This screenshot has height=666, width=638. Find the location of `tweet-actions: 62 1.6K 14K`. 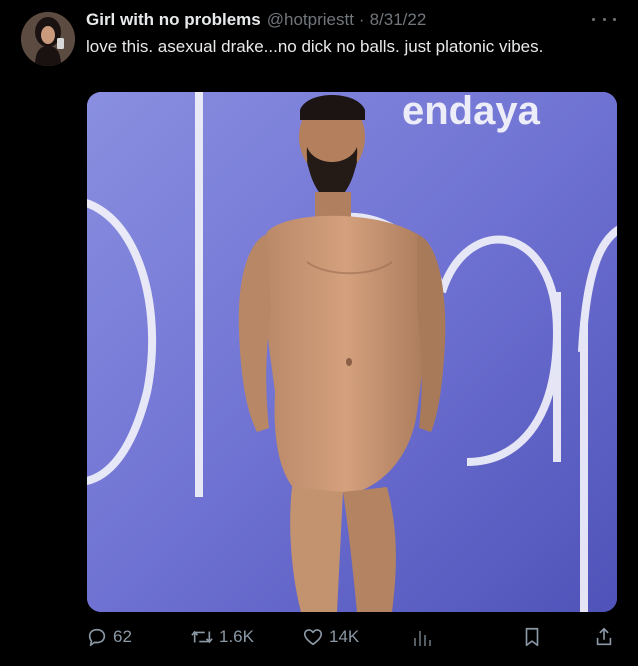

tweet-actions: 62 1.6K 14K is located at coordinates (351, 637).